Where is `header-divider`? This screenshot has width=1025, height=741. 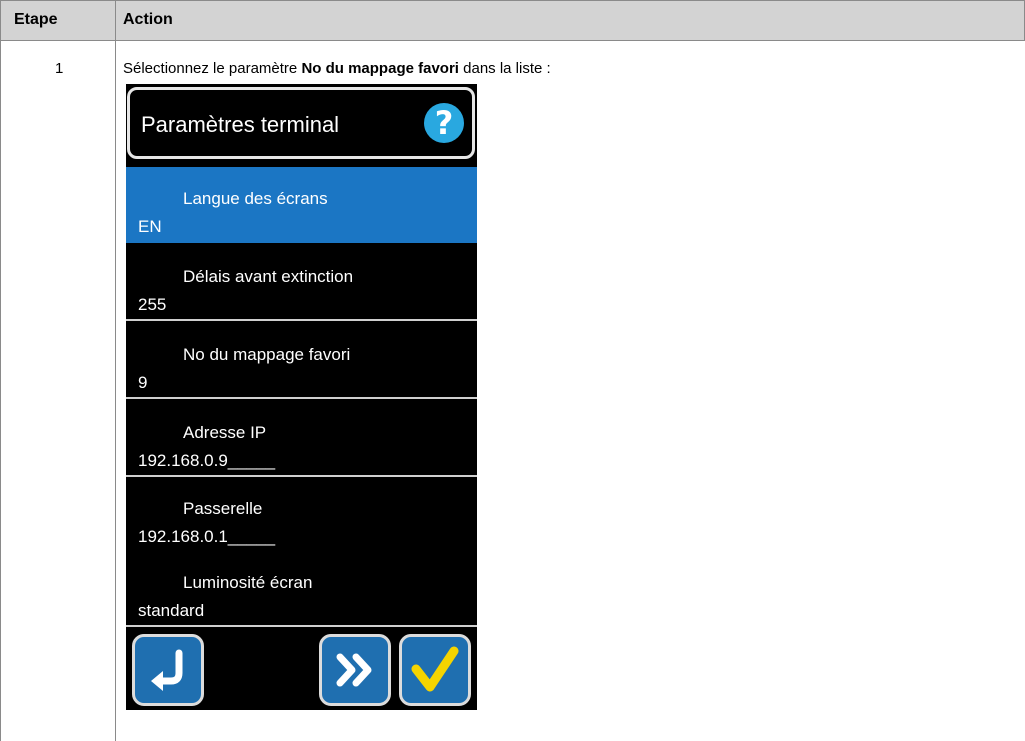
header-divider is located at coordinates (512, 40).